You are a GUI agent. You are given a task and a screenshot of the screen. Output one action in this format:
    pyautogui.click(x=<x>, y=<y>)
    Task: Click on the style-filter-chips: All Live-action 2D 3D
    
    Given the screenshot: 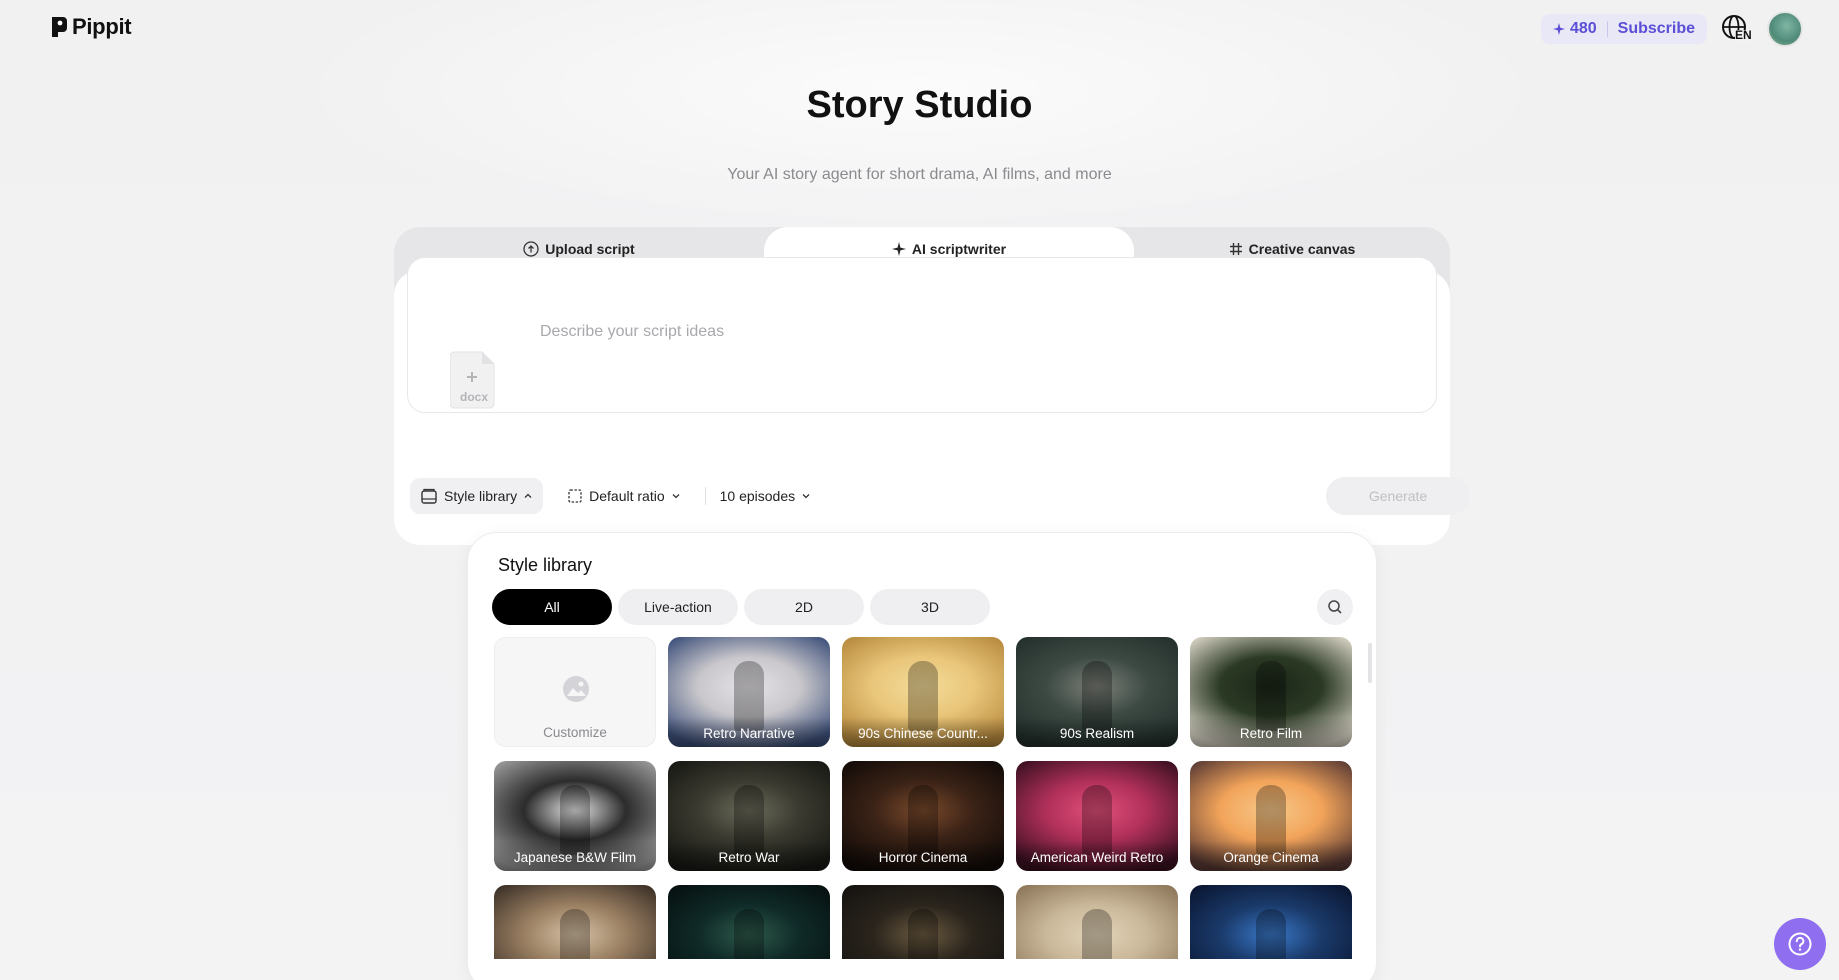 What is the action you would take?
    pyautogui.click(x=741, y=607)
    